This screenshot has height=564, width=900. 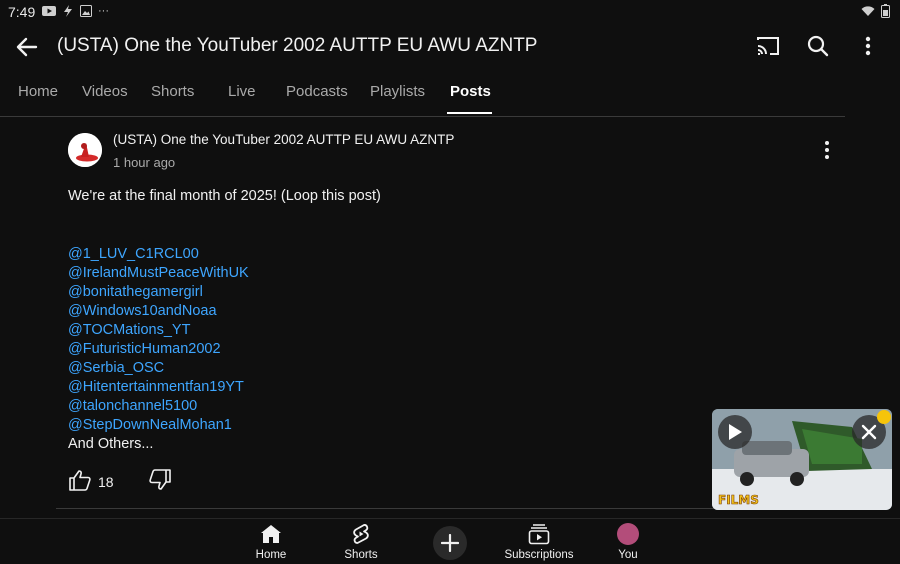 What do you see at coordinates (539, 555) in the screenshot?
I see `nav-subscriptions-label: Subscriptions` at bounding box center [539, 555].